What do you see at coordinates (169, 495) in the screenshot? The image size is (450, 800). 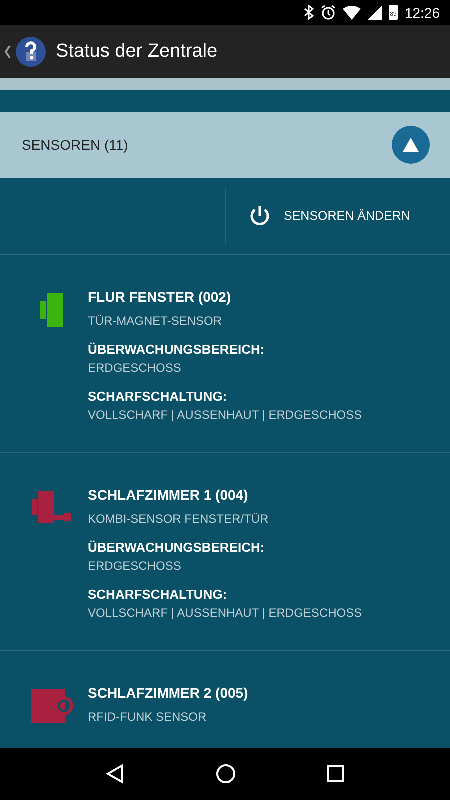 I see `sensor-name: SCHLAFZIMMER 1 (004)` at bounding box center [169, 495].